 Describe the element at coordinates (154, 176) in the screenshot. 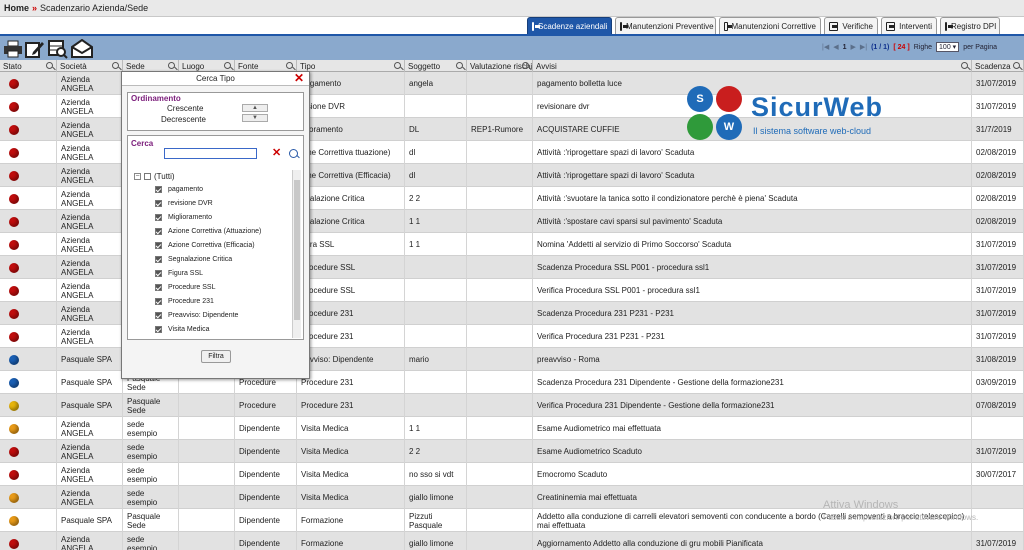

I see `select-all-item: − (Tutti)` at that location.